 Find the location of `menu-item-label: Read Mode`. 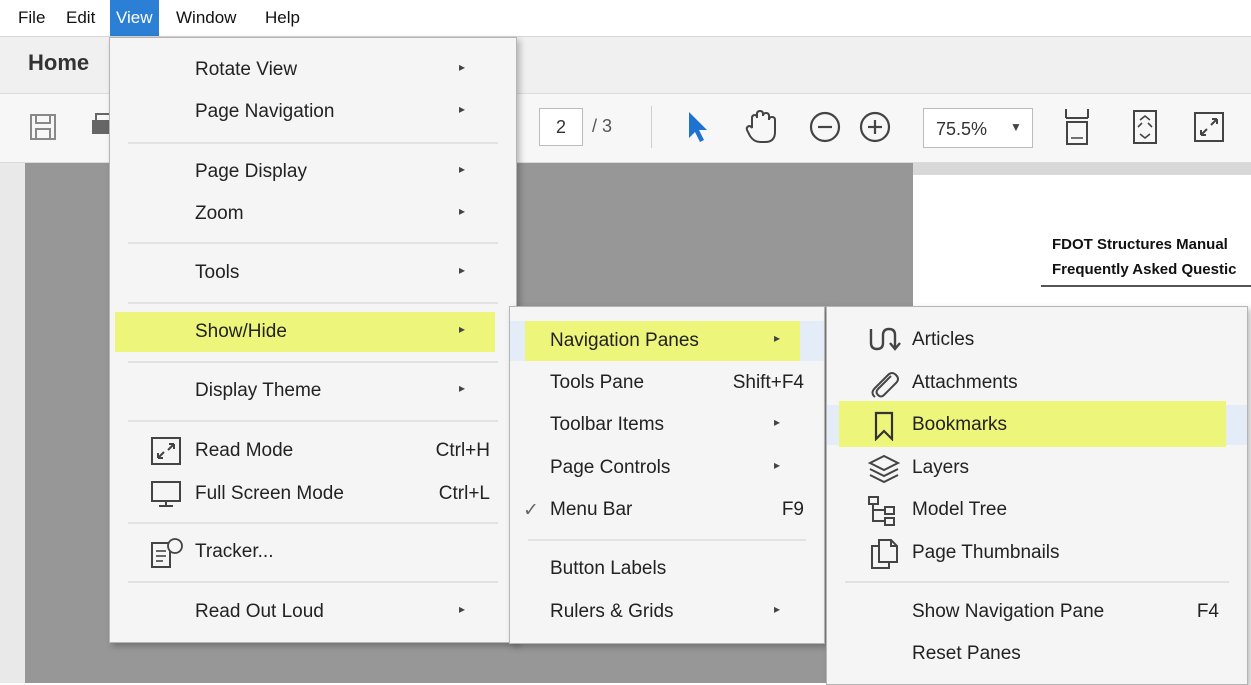

menu-item-label: Read Mode is located at coordinates (244, 450).